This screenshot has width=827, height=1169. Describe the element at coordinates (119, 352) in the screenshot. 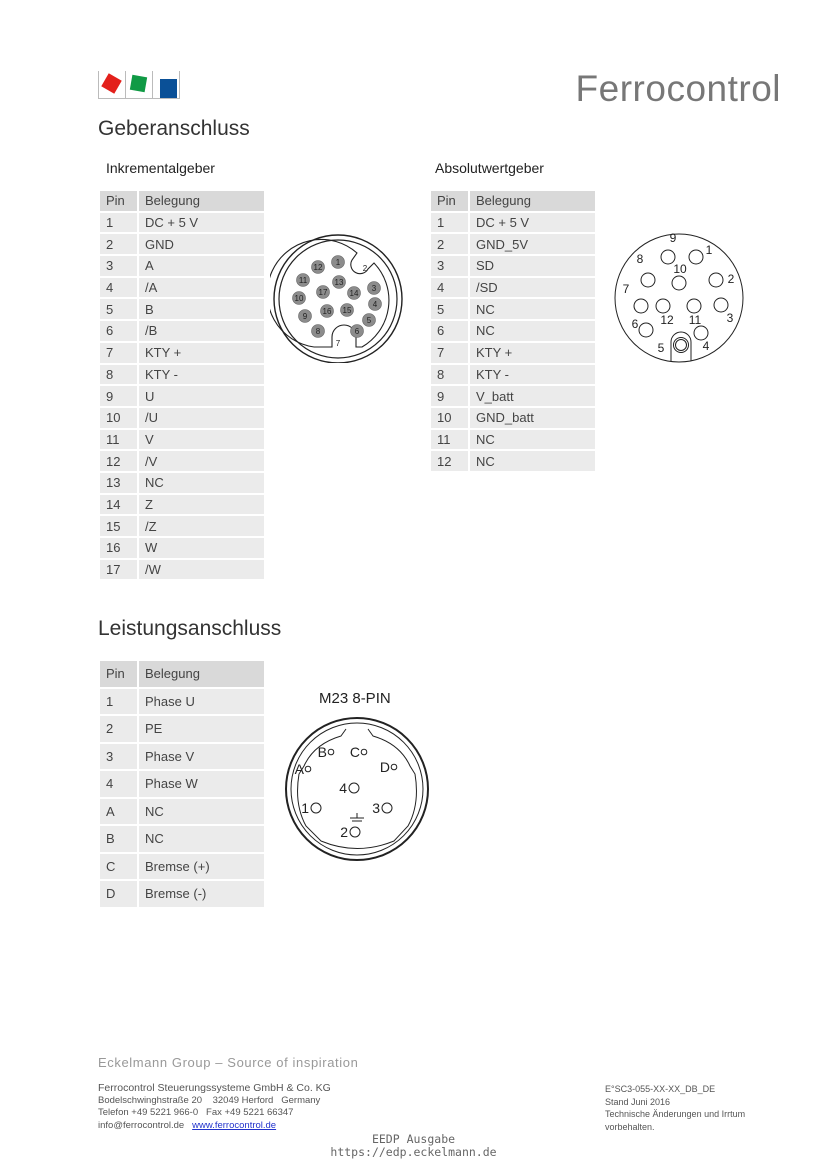

I see `pin-number: 7` at that location.